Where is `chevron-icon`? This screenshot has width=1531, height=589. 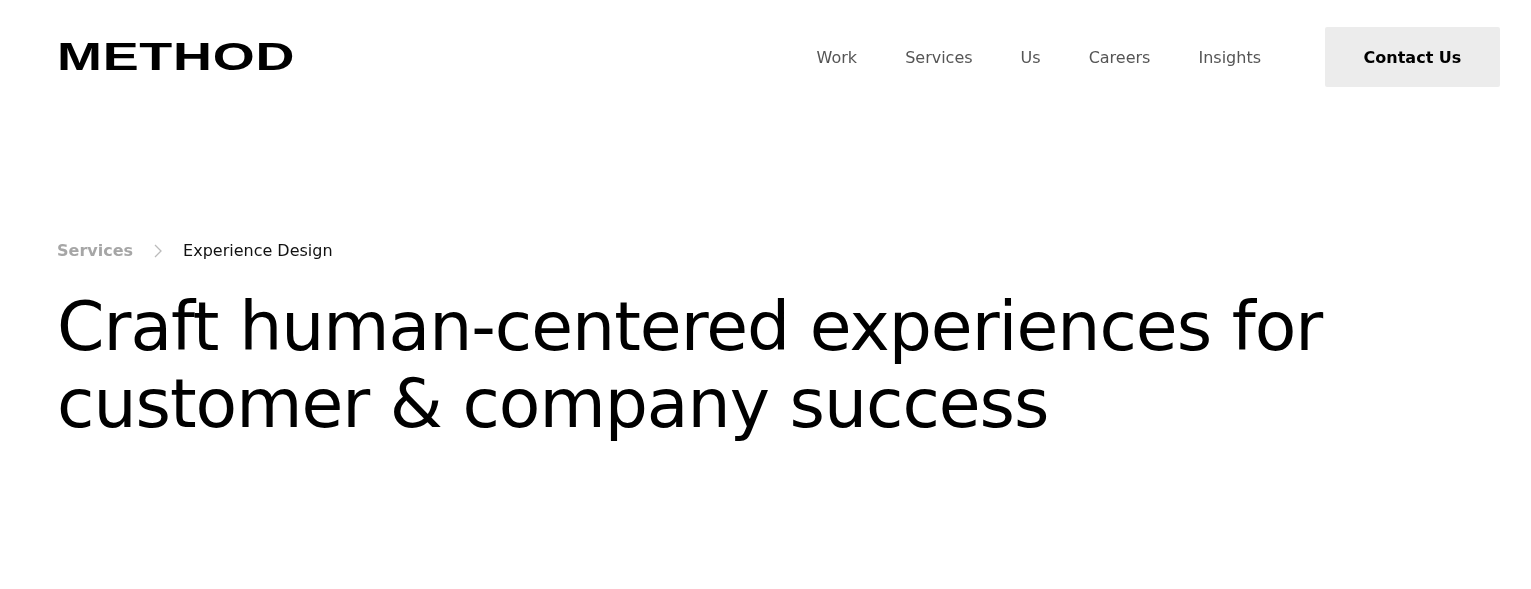 chevron-icon is located at coordinates (158, 250).